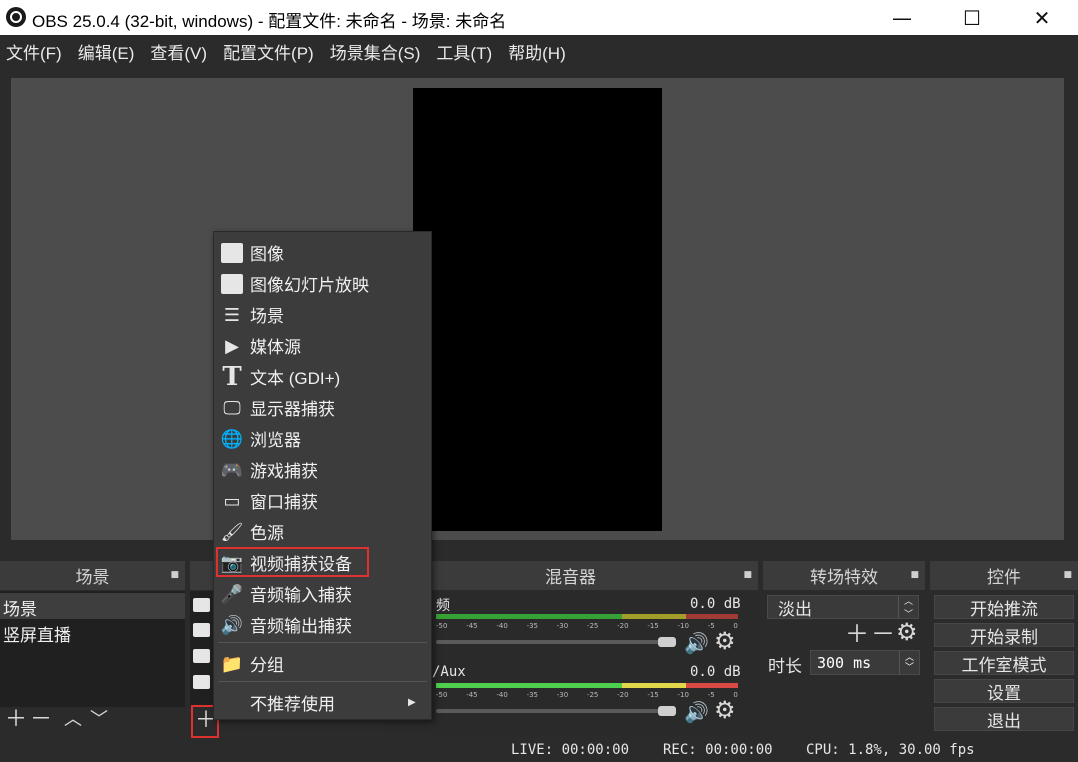  Describe the element at coordinates (1004, 719) in the screenshot. I see `exit-button: 退出` at that location.